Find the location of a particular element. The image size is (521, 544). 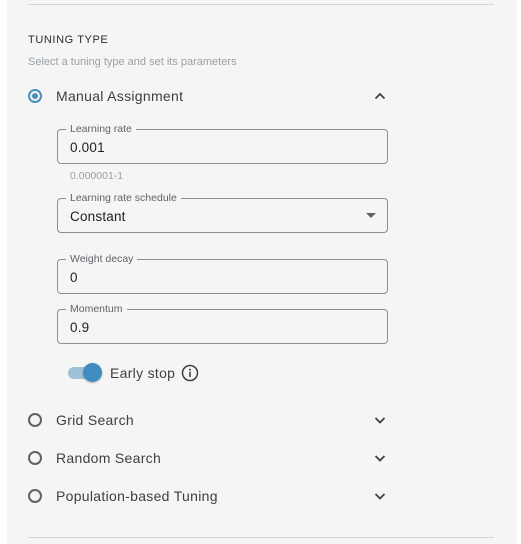

option-label-grid-search: Grid Search is located at coordinates (95, 420).